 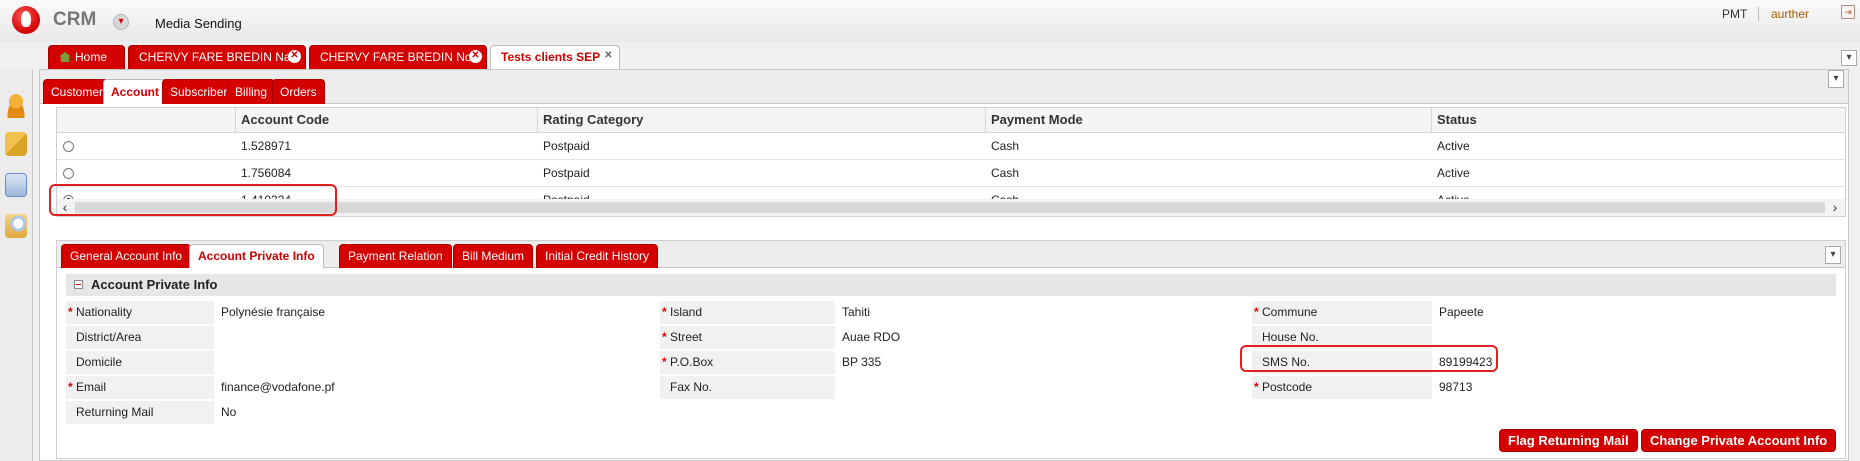 I want to click on session-tab-customer-1: CHERVY FARE BREDIN Na ✕, so click(x=217, y=57).